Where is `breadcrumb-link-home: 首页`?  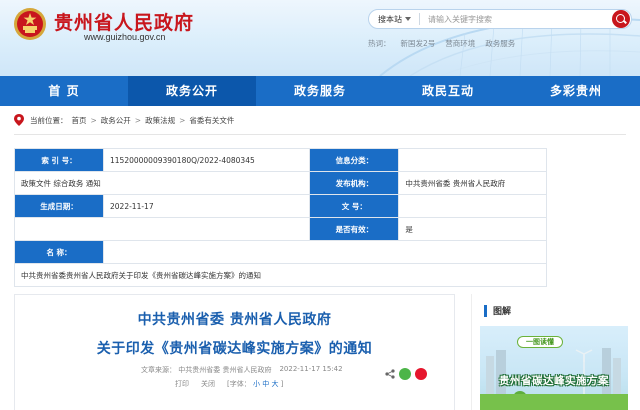 breadcrumb-link-home: 首页 is located at coordinates (79, 120).